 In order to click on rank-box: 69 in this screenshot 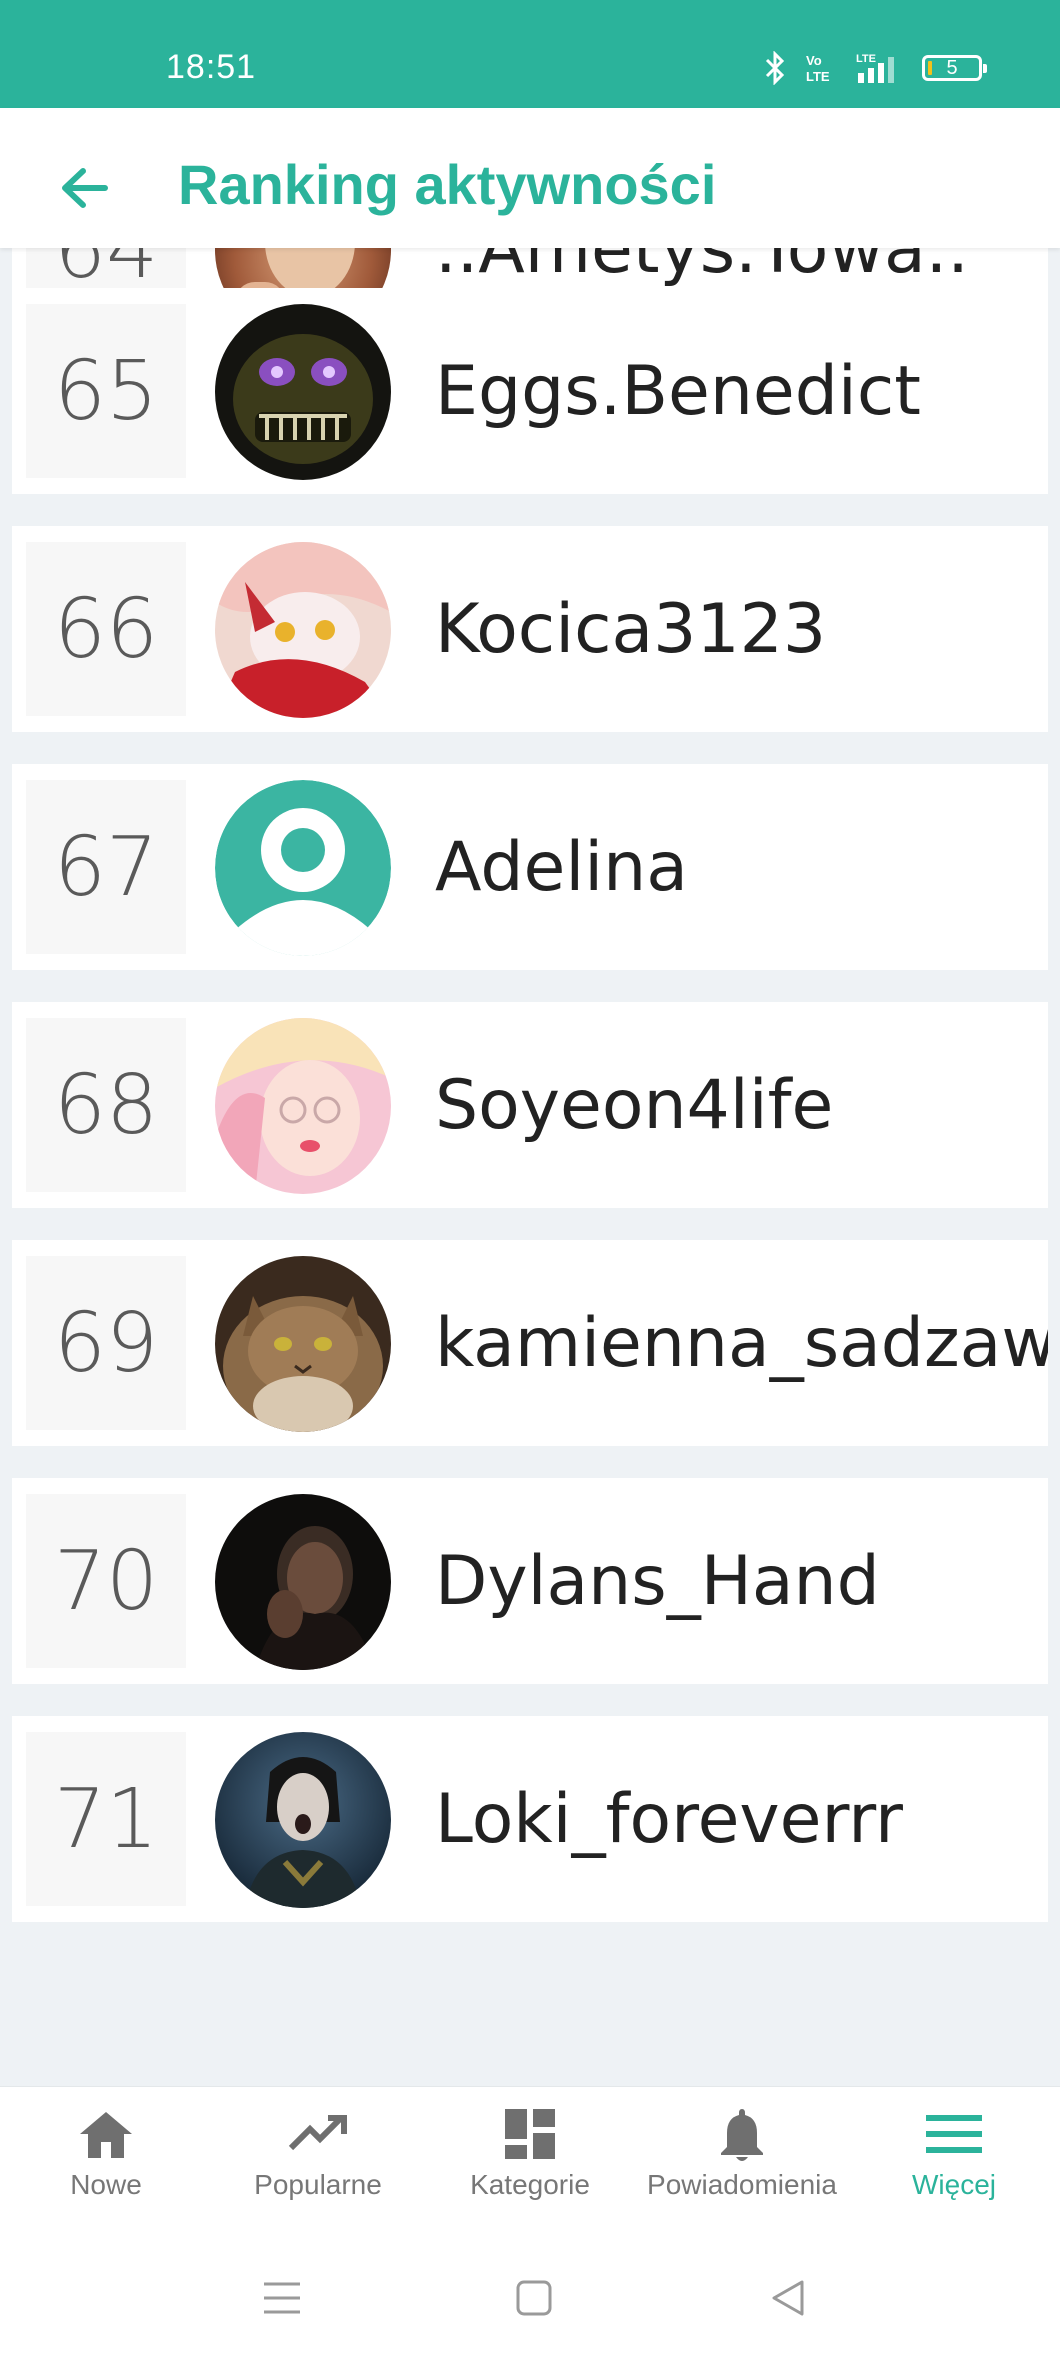, I will do `click(106, 1343)`.